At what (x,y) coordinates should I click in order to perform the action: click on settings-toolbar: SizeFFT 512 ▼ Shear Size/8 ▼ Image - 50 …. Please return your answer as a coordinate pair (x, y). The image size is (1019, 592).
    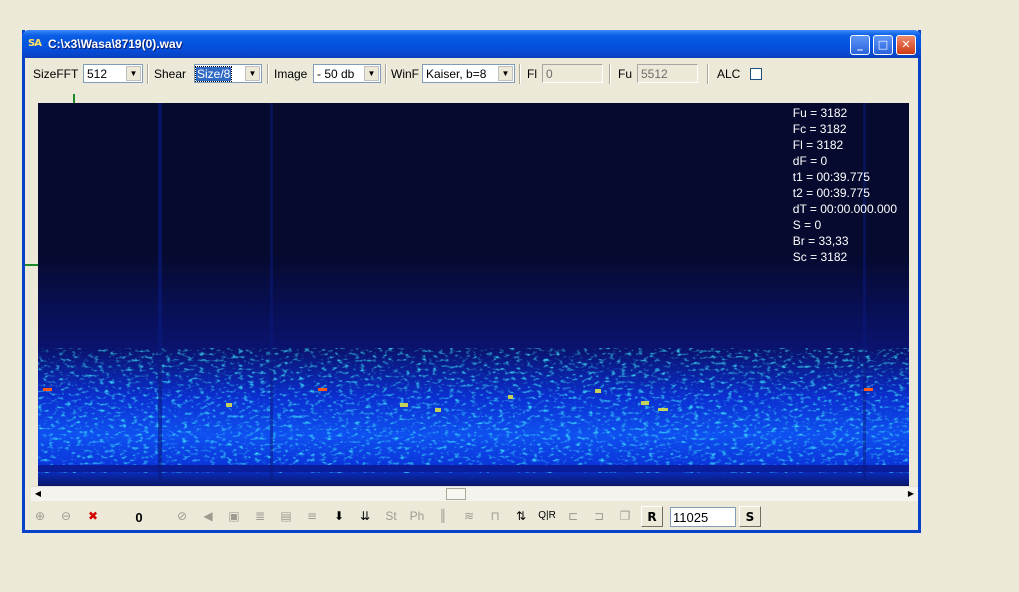
    Looking at the image, I should click on (471, 74).